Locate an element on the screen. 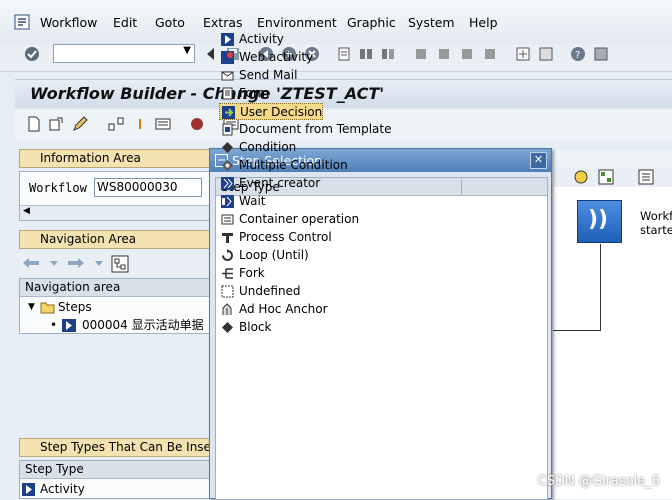 The width and height of the screenshot is (672, 500). navigation-area-header: Navigation Area is located at coordinates (115, 239).